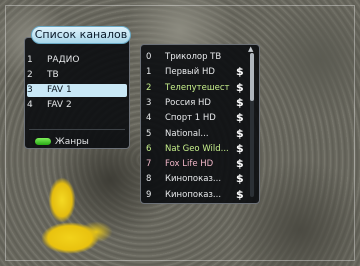  I want to click on channel-number: 8, so click(149, 179).